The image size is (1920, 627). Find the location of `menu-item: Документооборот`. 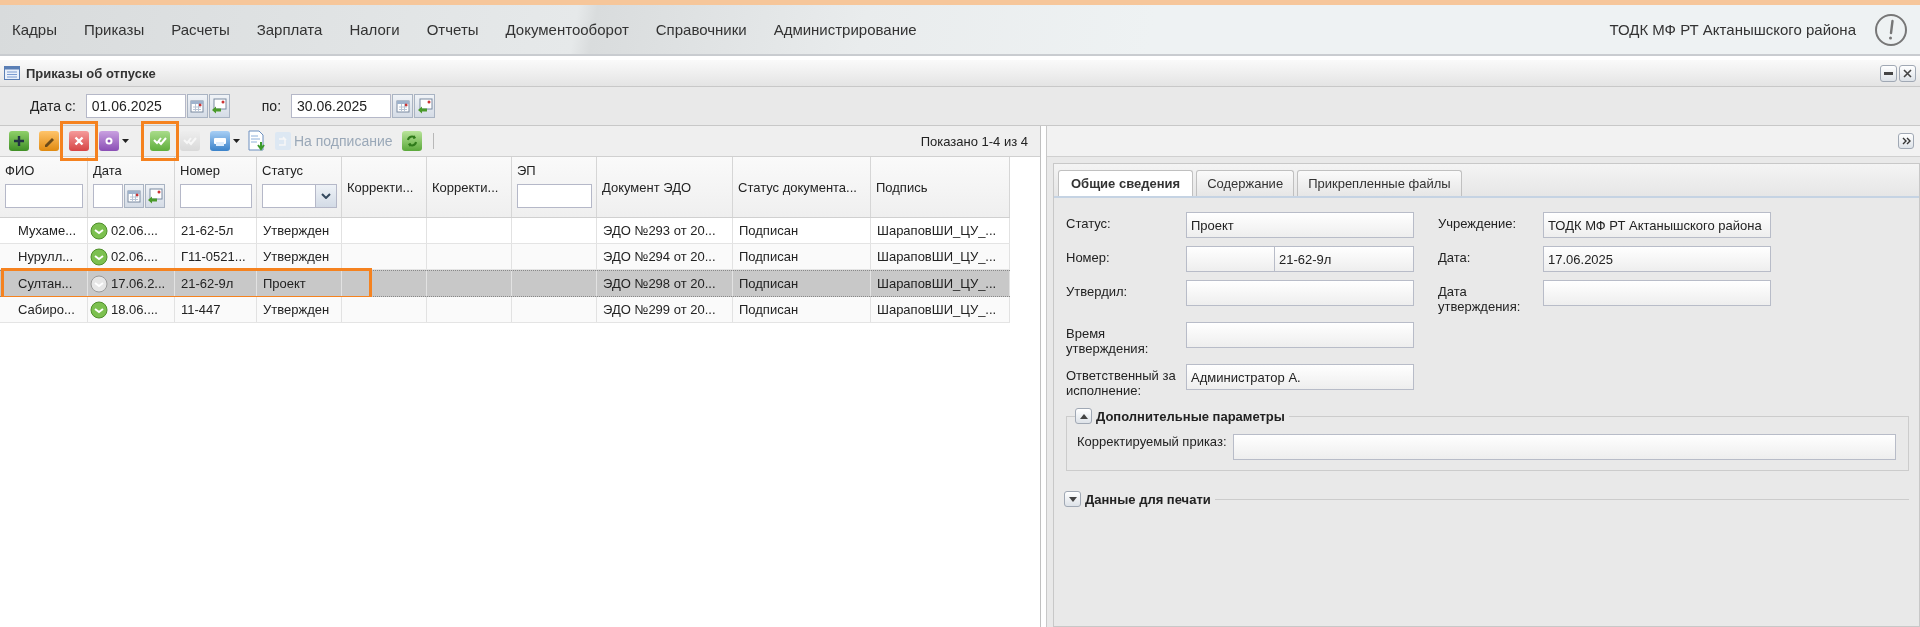

menu-item: Документооборот is located at coordinates (567, 29).